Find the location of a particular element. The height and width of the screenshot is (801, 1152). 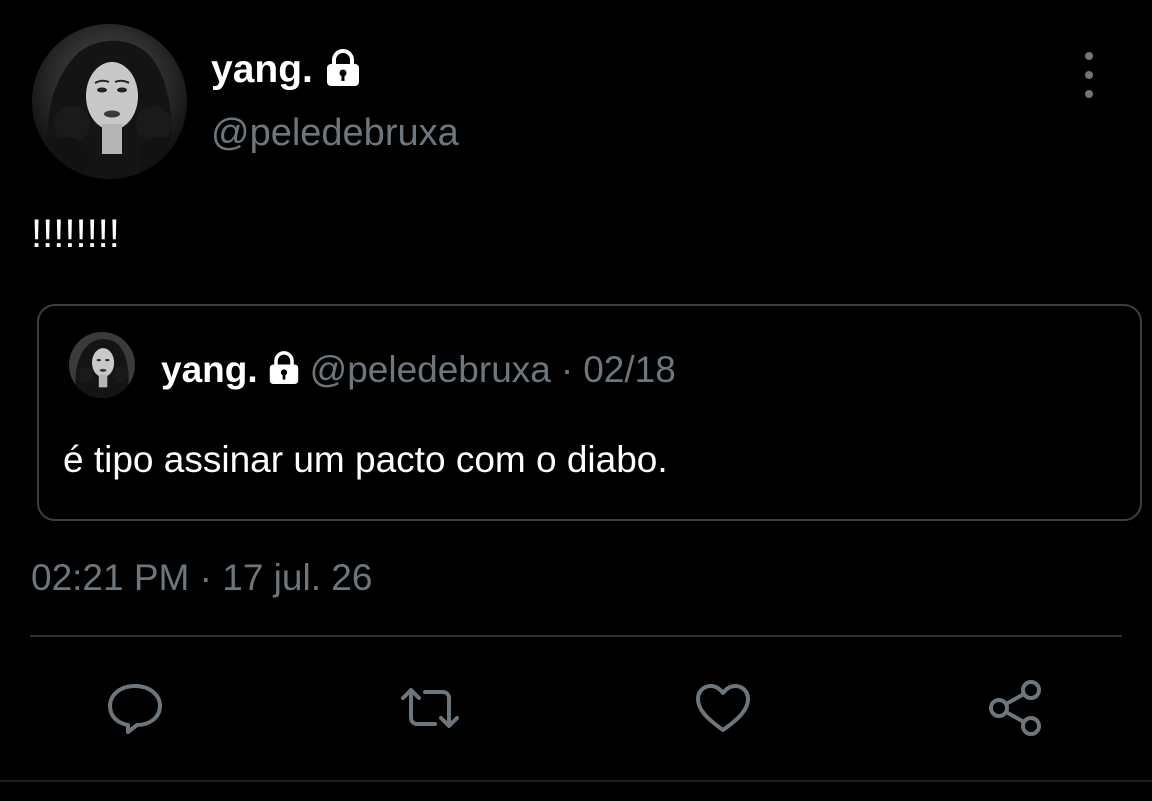

tweet-text: !!!!!!!! is located at coordinates (75, 234).